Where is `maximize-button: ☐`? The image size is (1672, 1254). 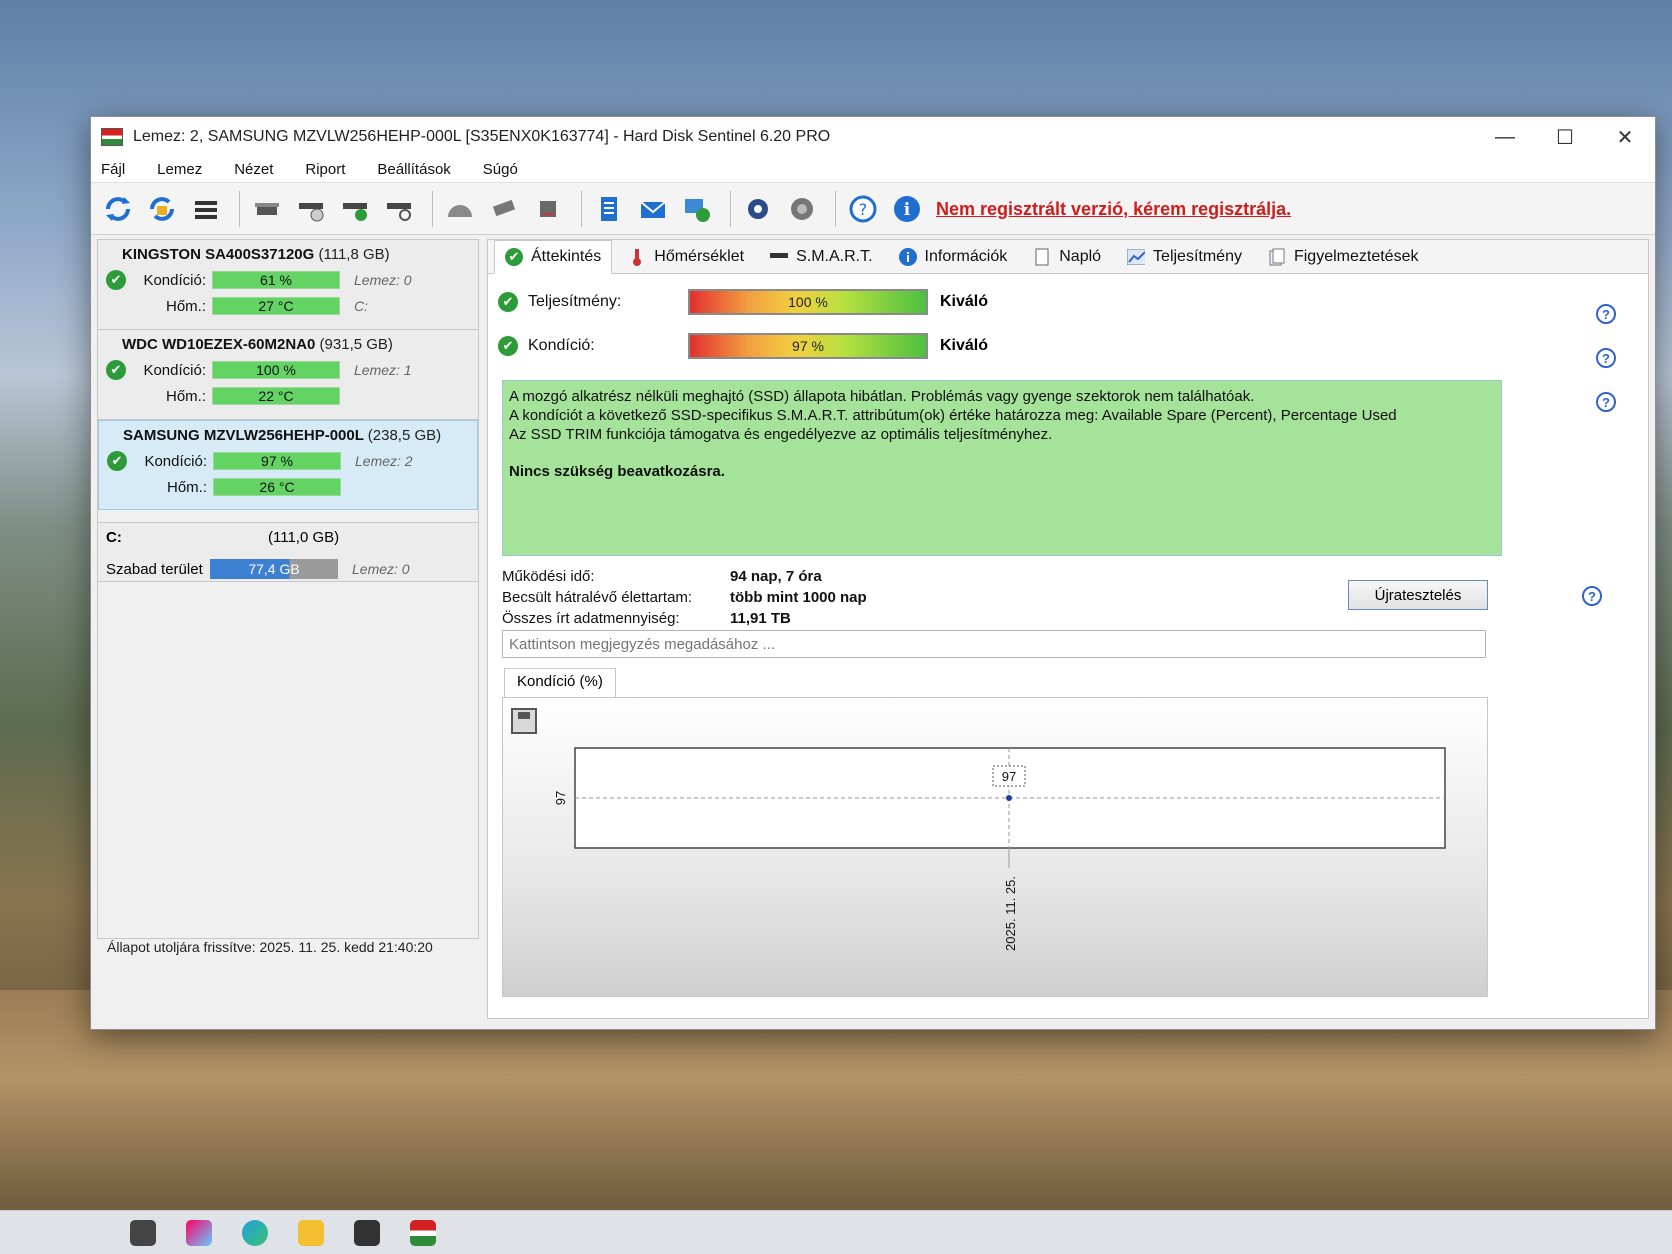 maximize-button: ☐ is located at coordinates (1565, 137).